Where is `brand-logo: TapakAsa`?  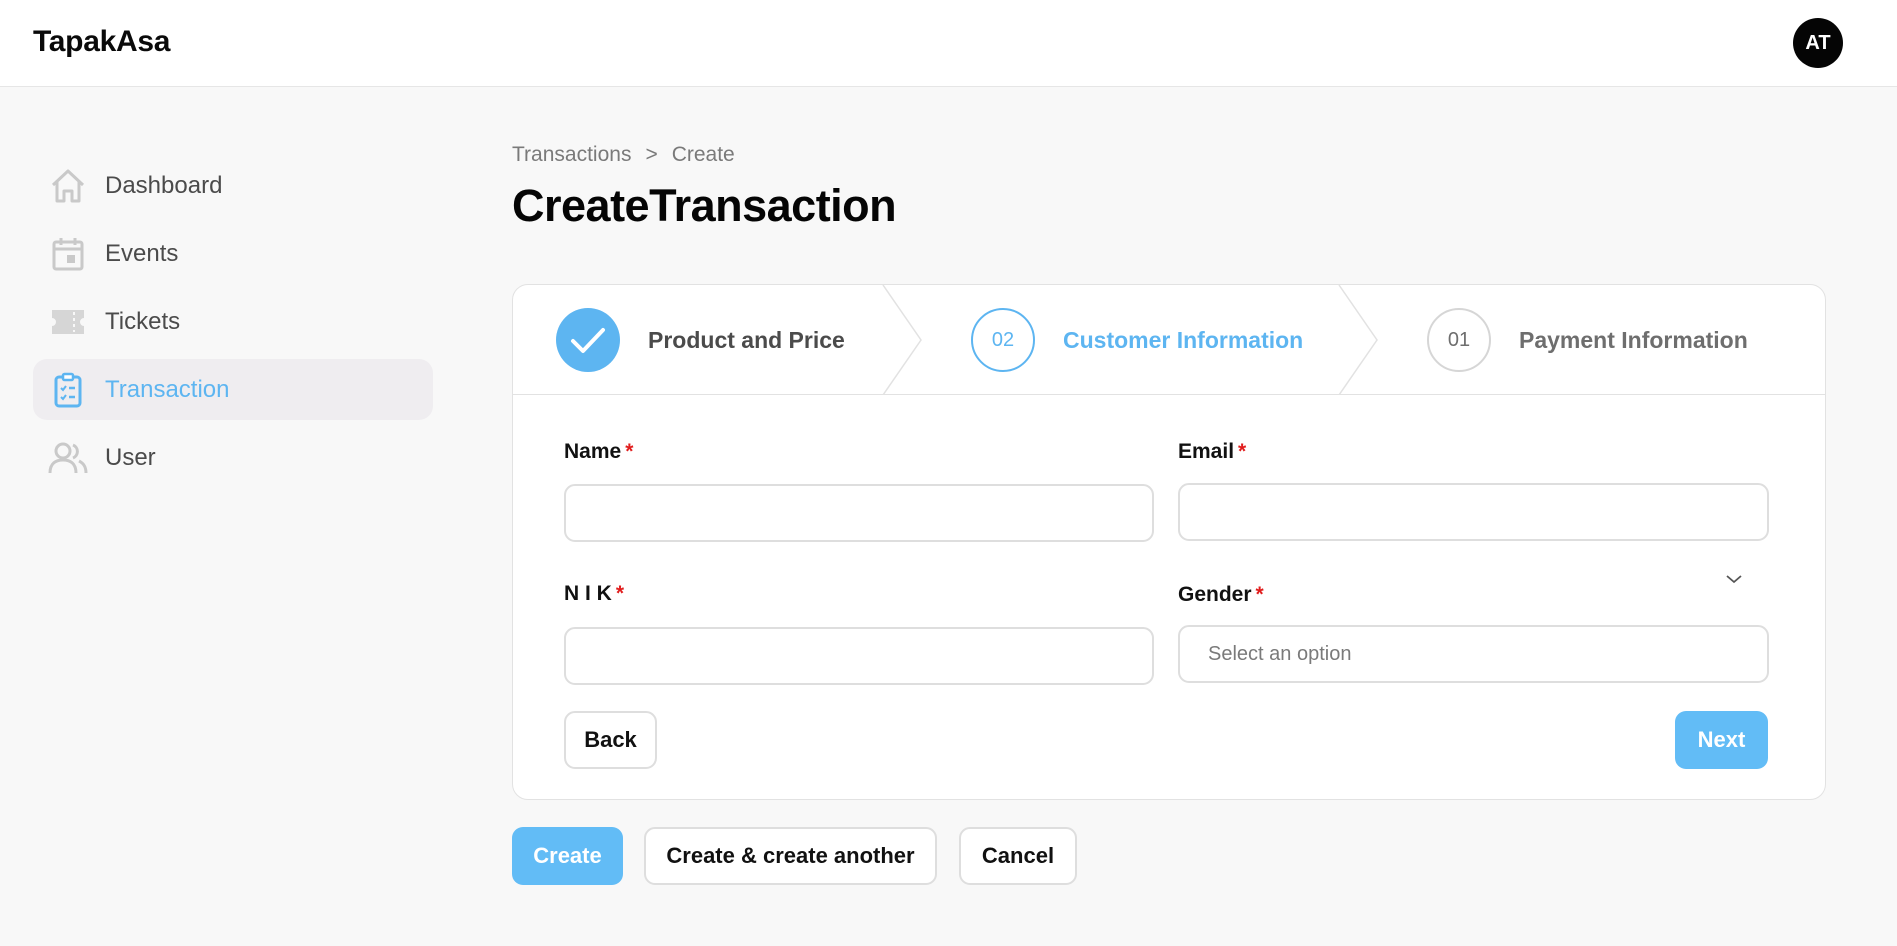
brand-logo: TapakAsa is located at coordinates (101, 42).